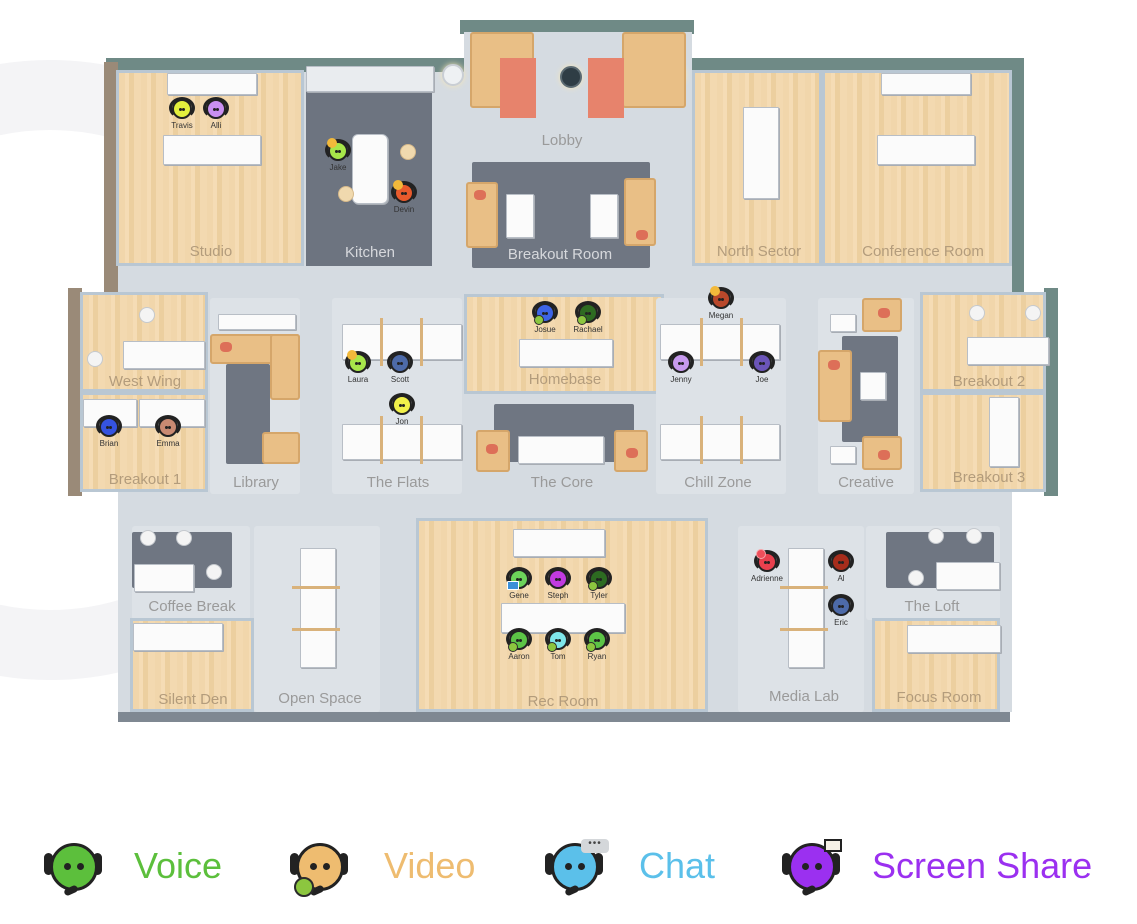  I want to click on outer-wall-right, so click(1018, 177).